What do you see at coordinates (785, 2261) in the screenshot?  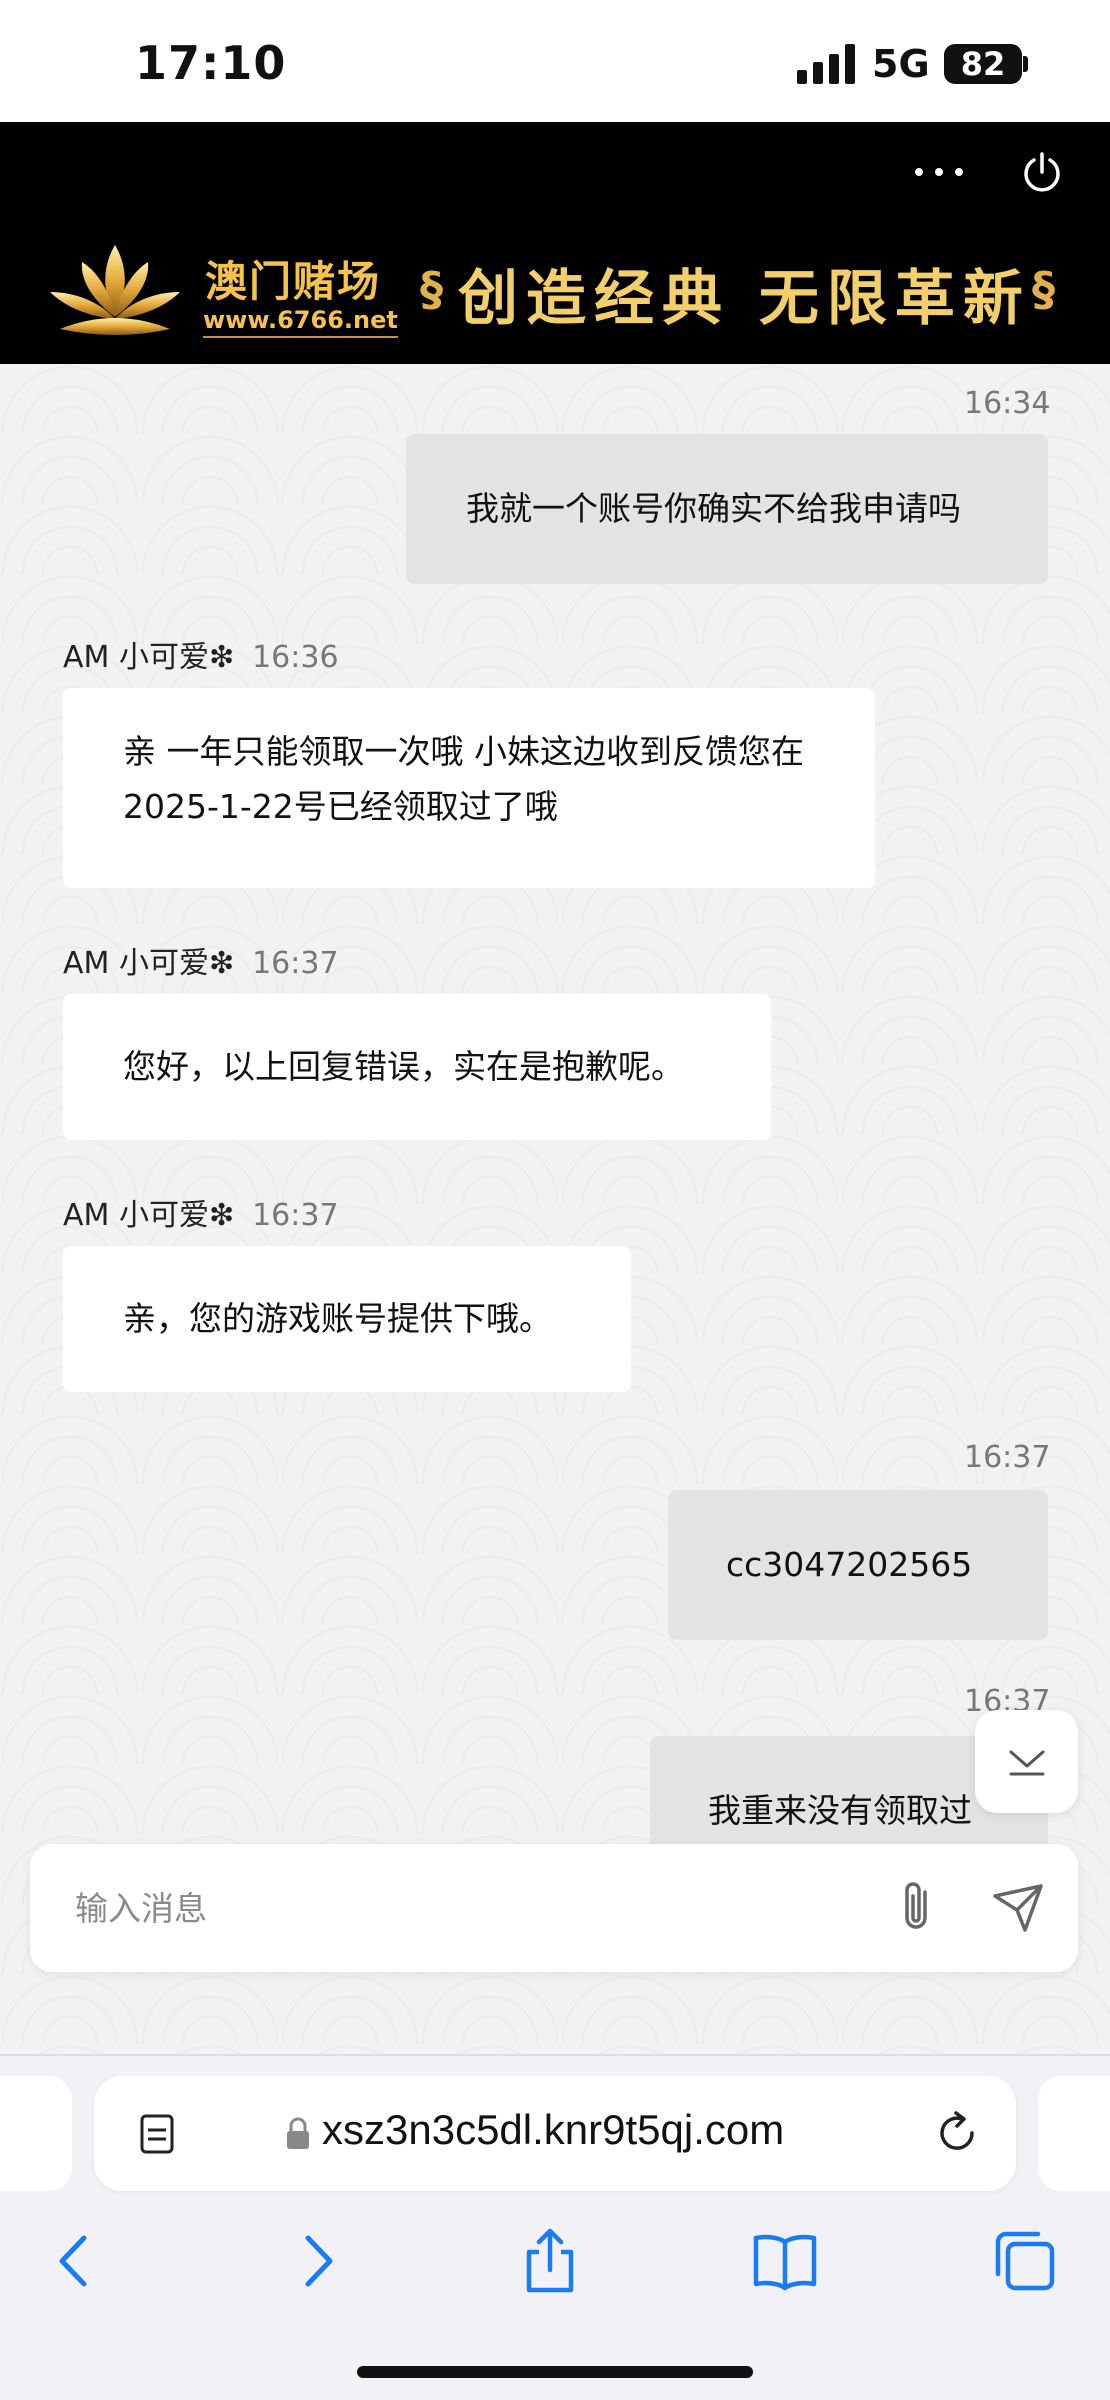 I see `bookmarks-icon` at bounding box center [785, 2261].